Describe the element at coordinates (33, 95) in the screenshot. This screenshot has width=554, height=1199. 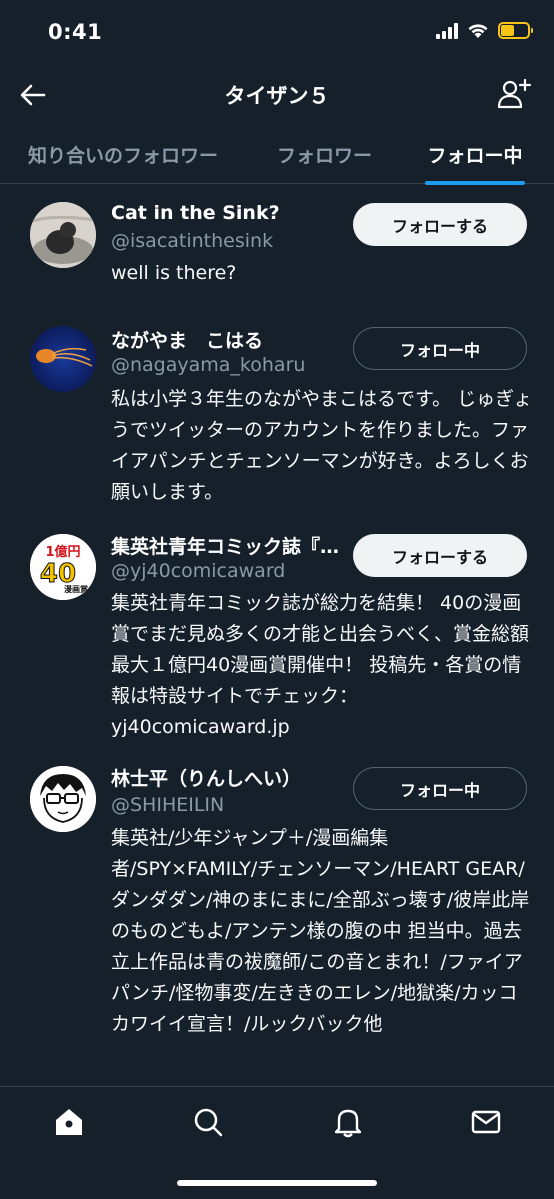
I see `arrow-left-icon` at that location.